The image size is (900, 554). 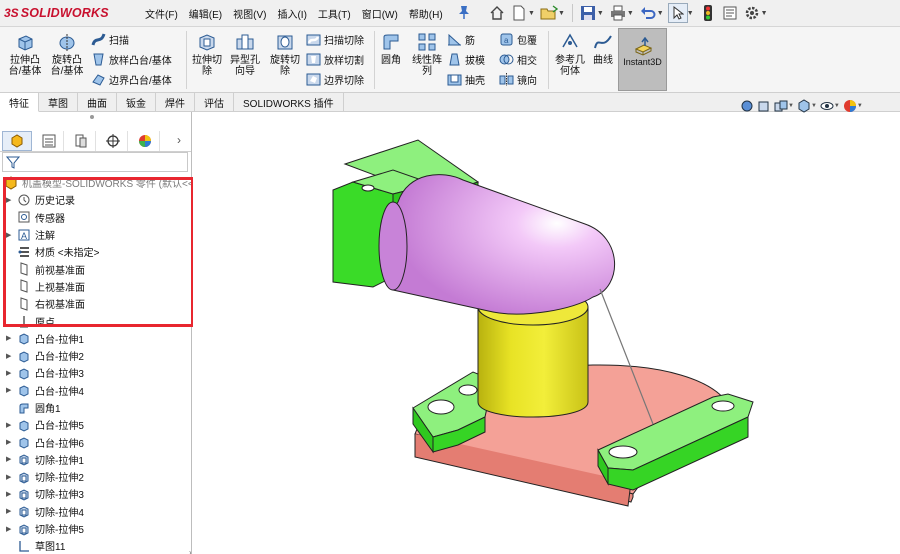 I want to click on tree-item-16: ▶ 切除-拉伸2, so click(x=95, y=476).